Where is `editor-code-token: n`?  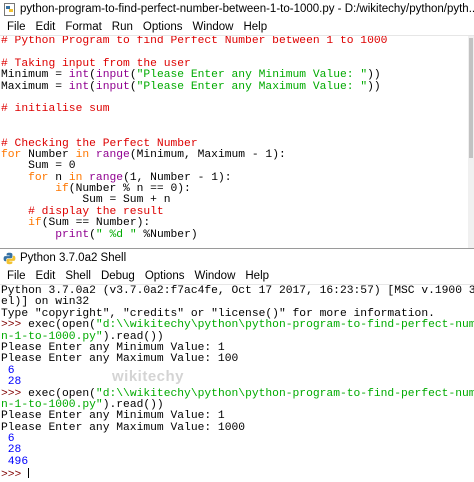
editor-code-token: n is located at coordinates (58, 177).